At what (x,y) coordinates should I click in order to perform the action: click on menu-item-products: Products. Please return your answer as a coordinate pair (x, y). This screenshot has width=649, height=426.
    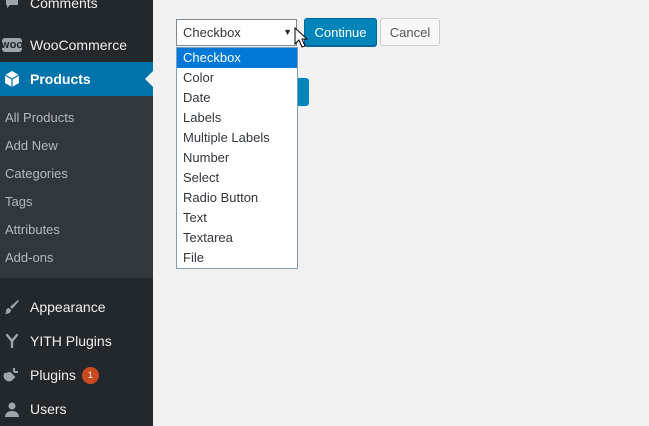
    Looking at the image, I should click on (76, 79).